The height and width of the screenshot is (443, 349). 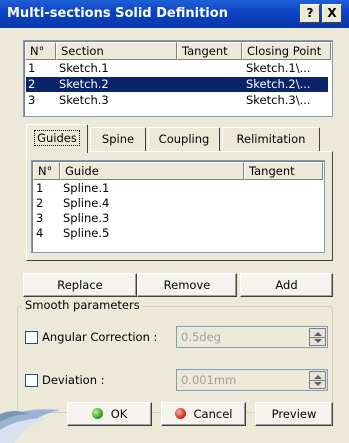 What do you see at coordinates (84, 68) in the screenshot?
I see `section-name: Sketch.1` at bounding box center [84, 68].